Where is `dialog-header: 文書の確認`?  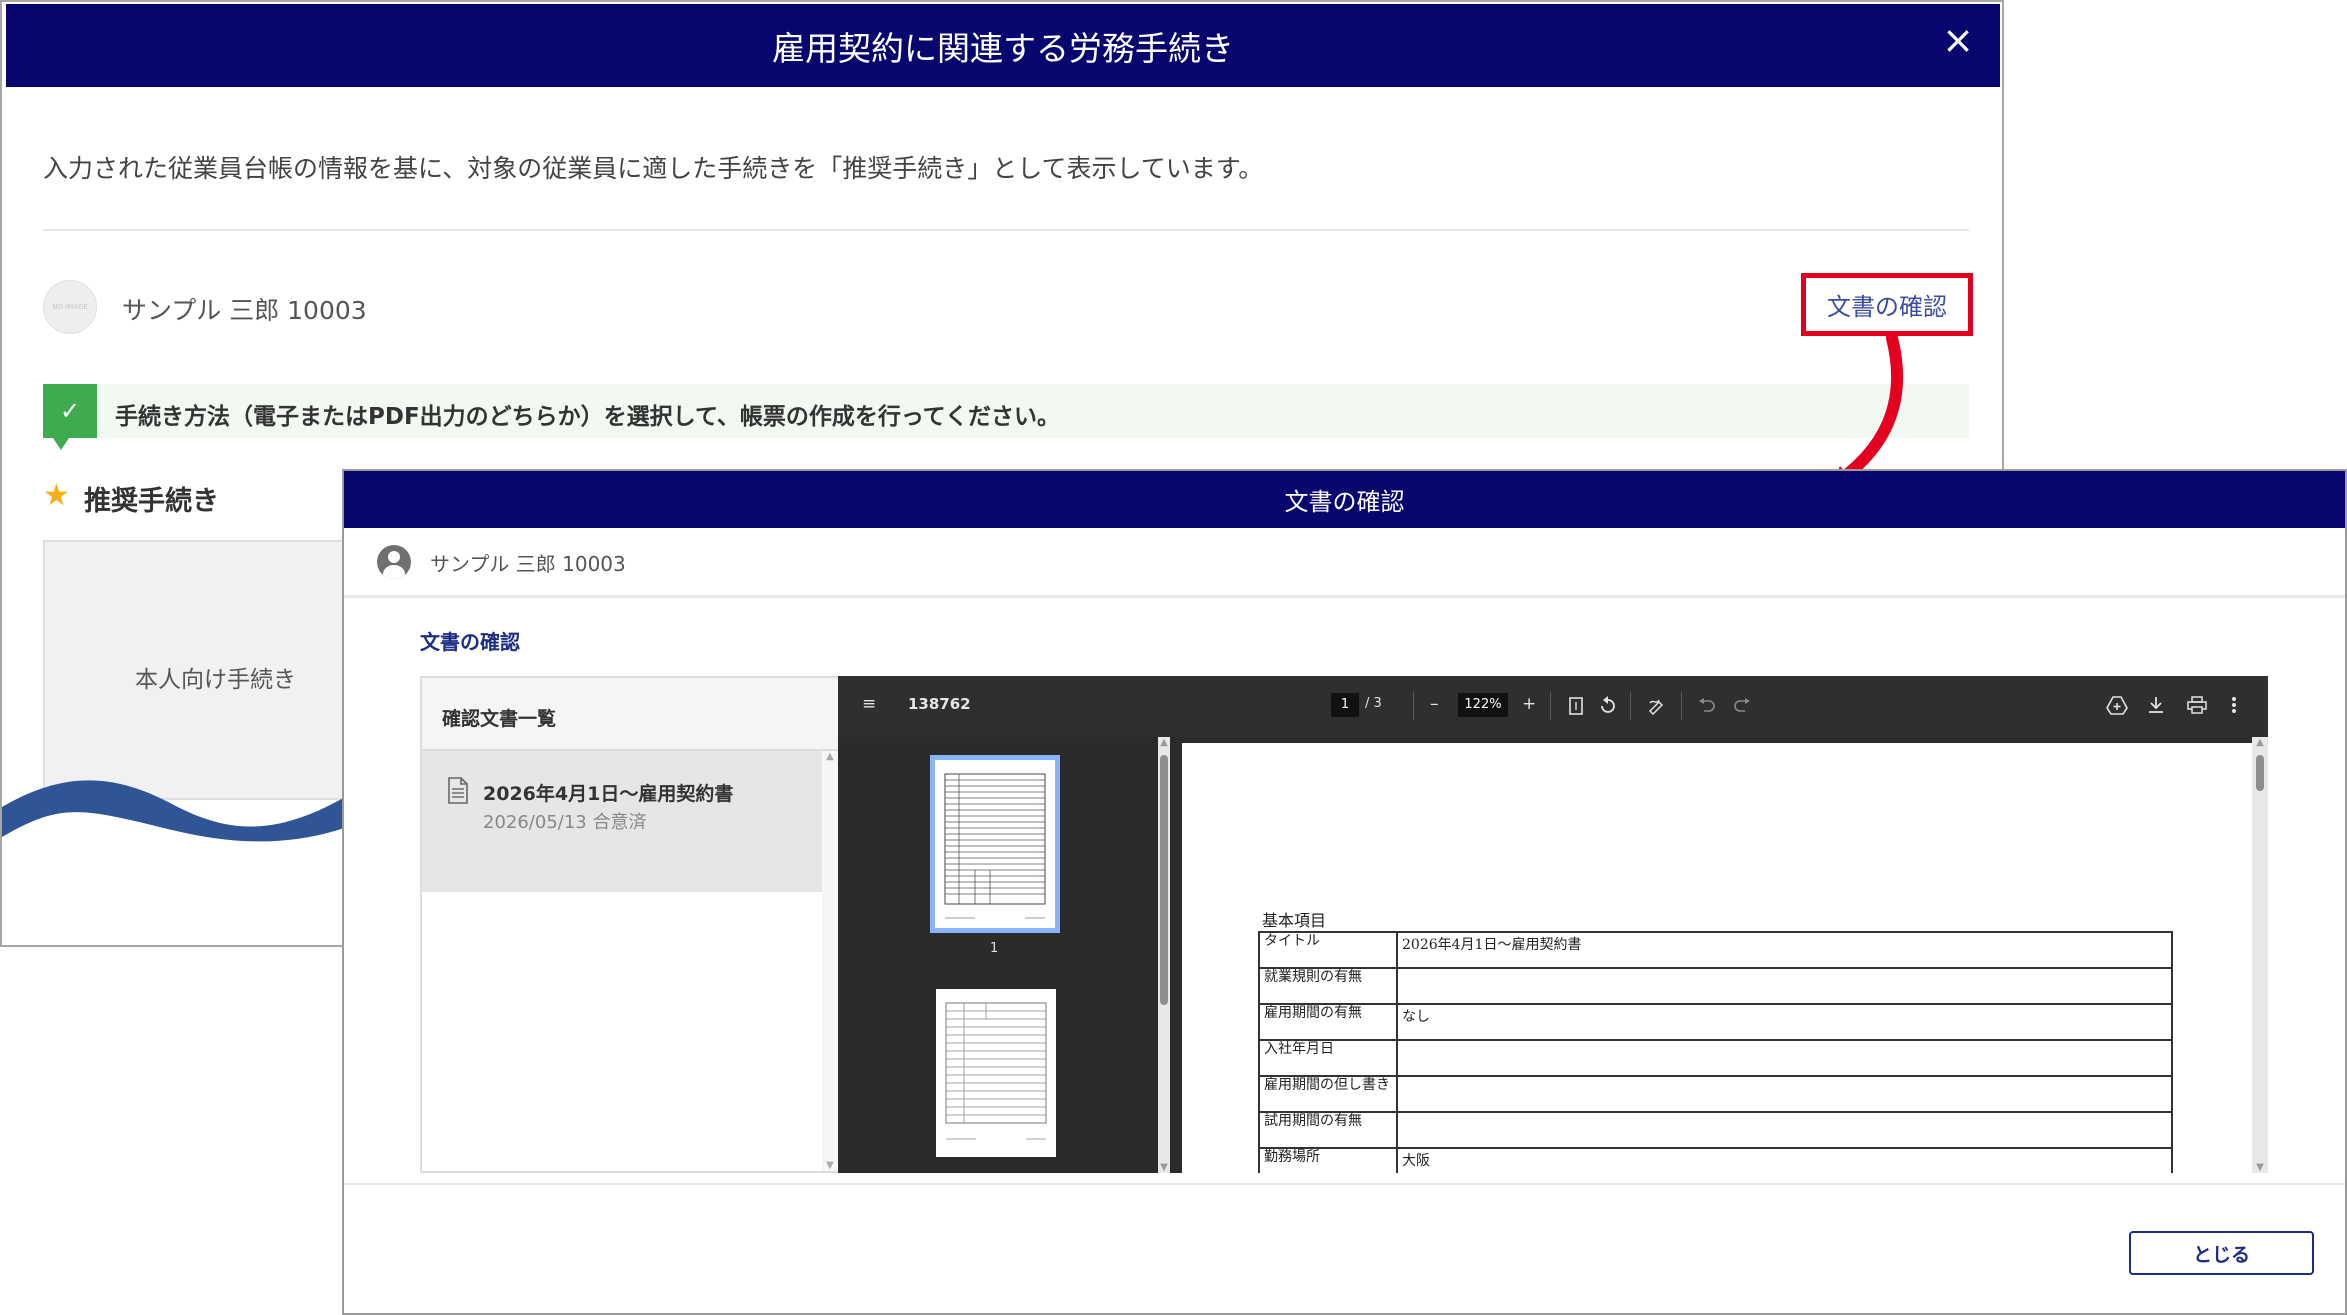 dialog-header: 文書の確認 is located at coordinates (1344, 499).